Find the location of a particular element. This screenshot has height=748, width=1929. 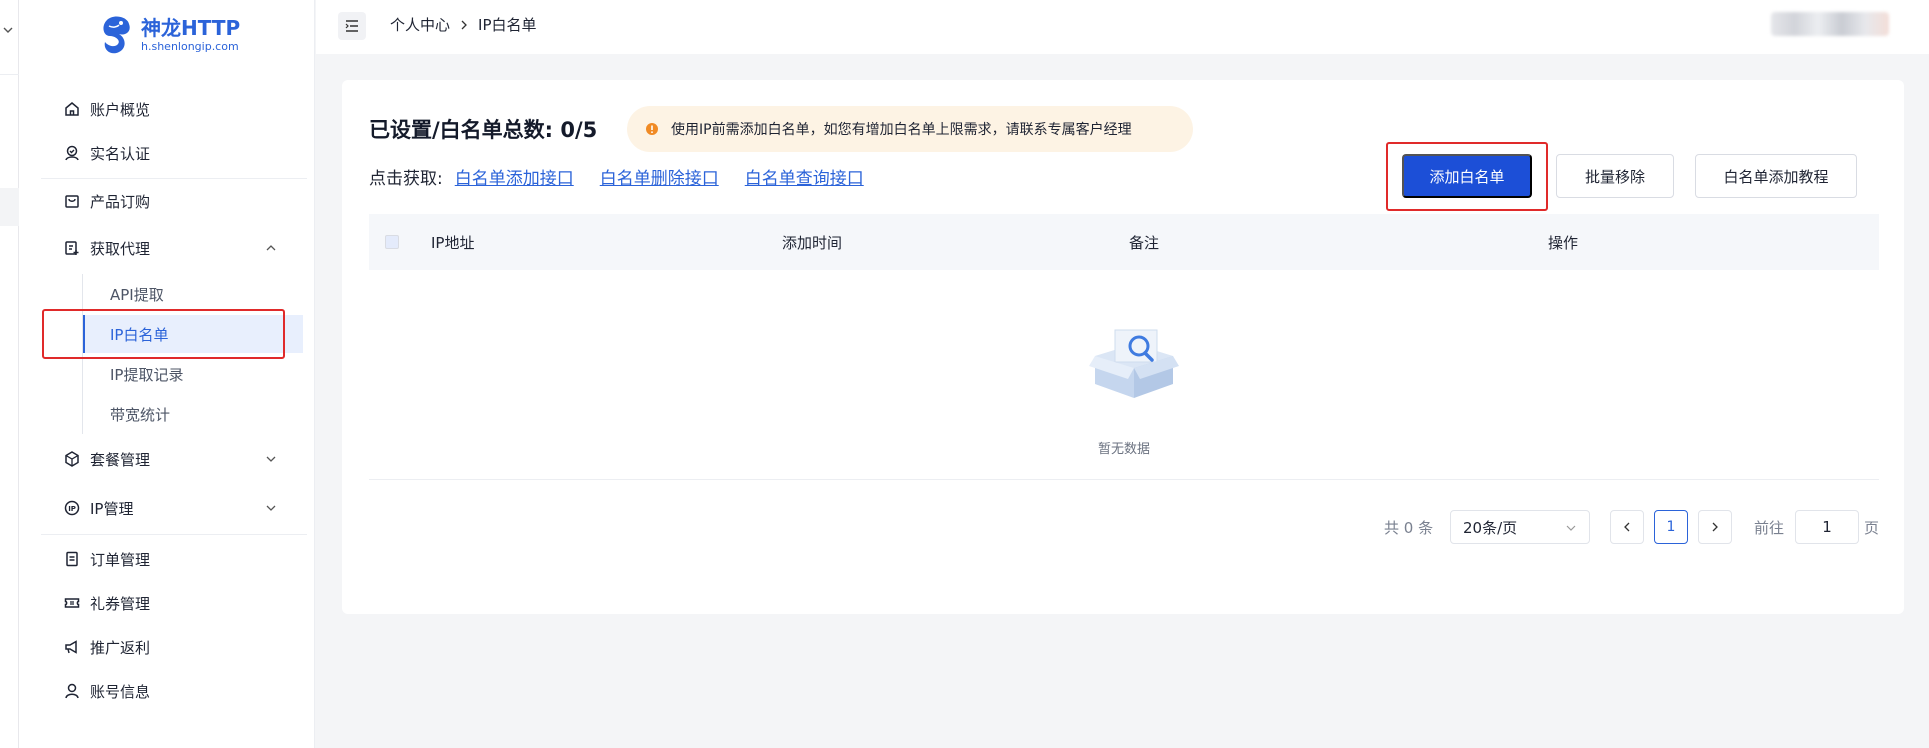

page-title: 已设置/白名单总数: 0/5 is located at coordinates (483, 130).